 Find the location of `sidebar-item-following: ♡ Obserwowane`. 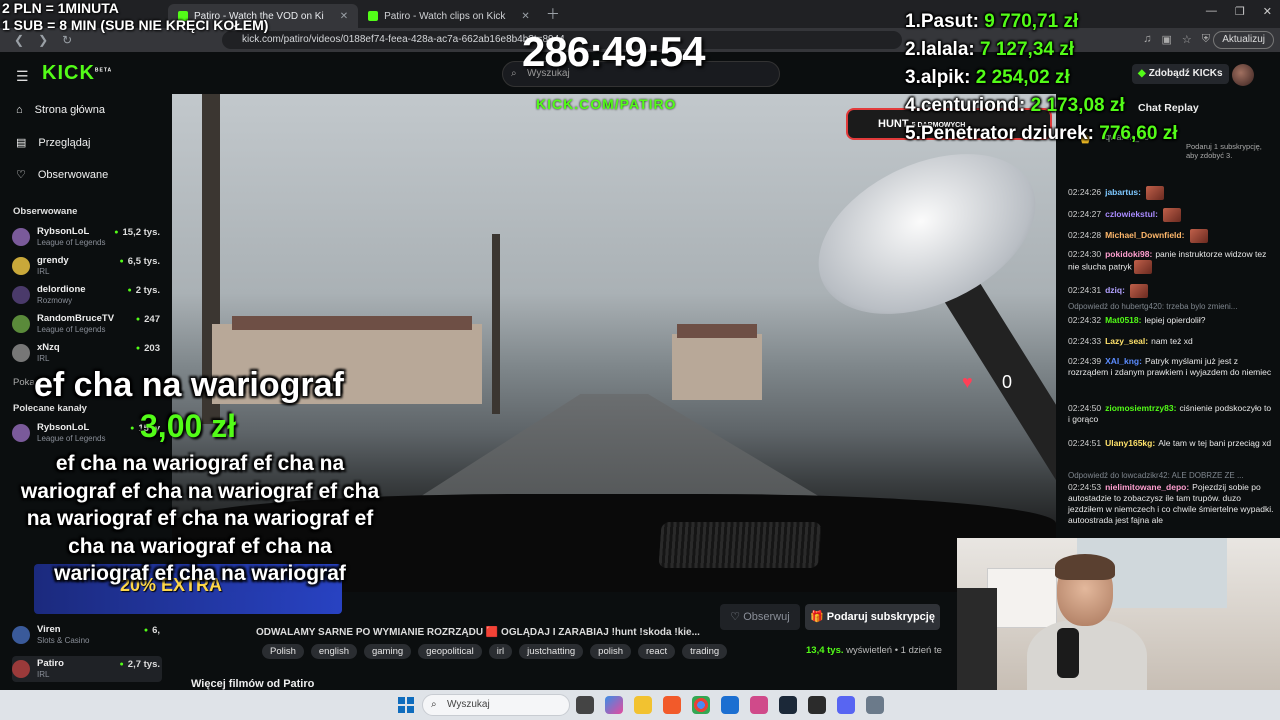

sidebar-item-following: ♡ Obserwowane is located at coordinates (62, 175).